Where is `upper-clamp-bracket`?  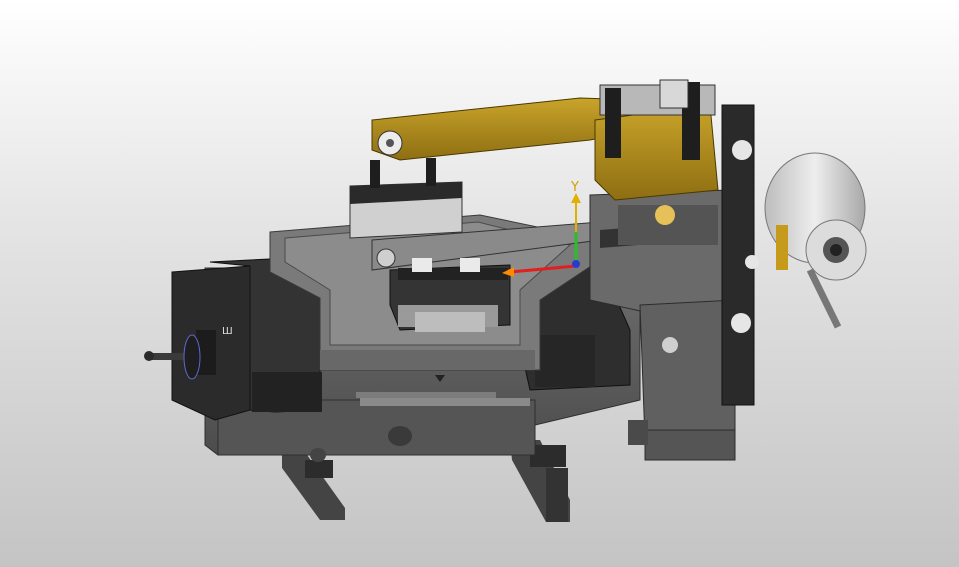
upper-clamp-bracket is located at coordinates (406, 198).